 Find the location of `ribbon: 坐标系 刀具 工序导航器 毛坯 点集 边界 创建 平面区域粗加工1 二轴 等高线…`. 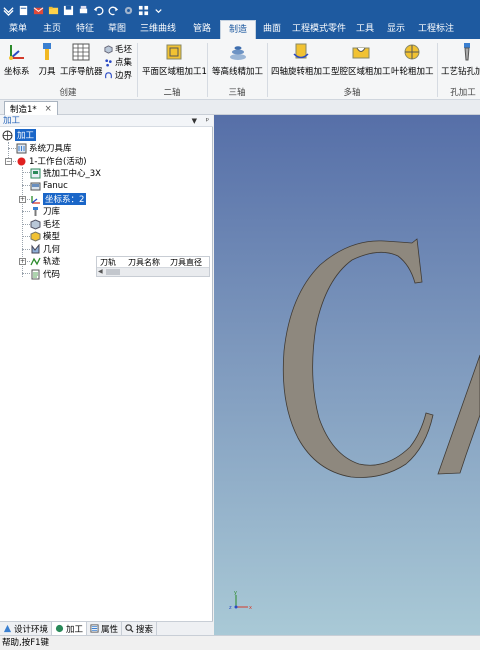

ribbon: 坐标系 刀具 工序导航器 毛坯 点集 边界 创建 平面区域粗加工1 二轴 等高线… is located at coordinates (240, 69).